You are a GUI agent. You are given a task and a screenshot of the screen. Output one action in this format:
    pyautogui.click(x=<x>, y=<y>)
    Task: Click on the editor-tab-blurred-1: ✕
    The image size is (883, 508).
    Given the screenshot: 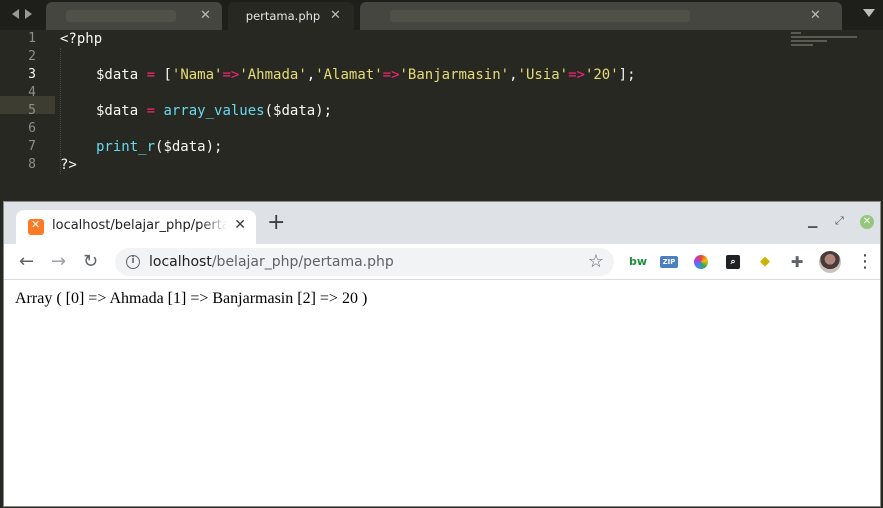 What is the action you would take?
    pyautogui.click(x=134, y=16)
    